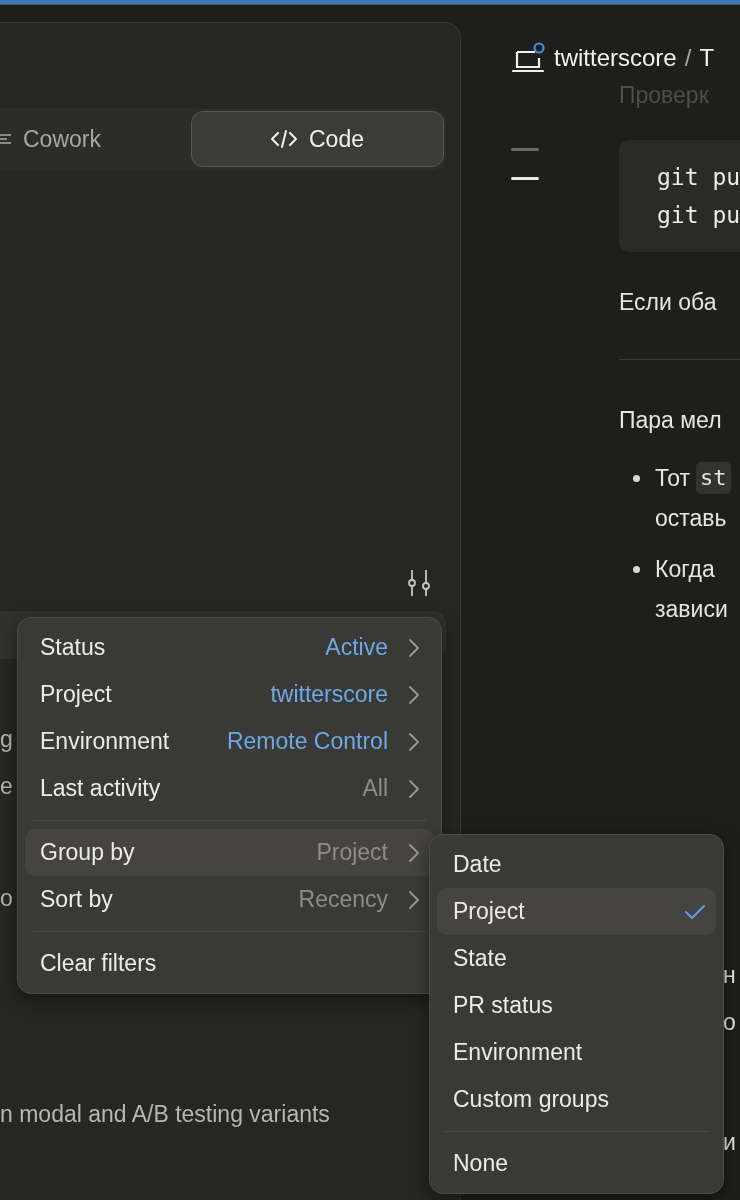 Image resolution: width=740 pixels, height=1200 pixels. I want to click on filter-value: Active, so click(356, 647).